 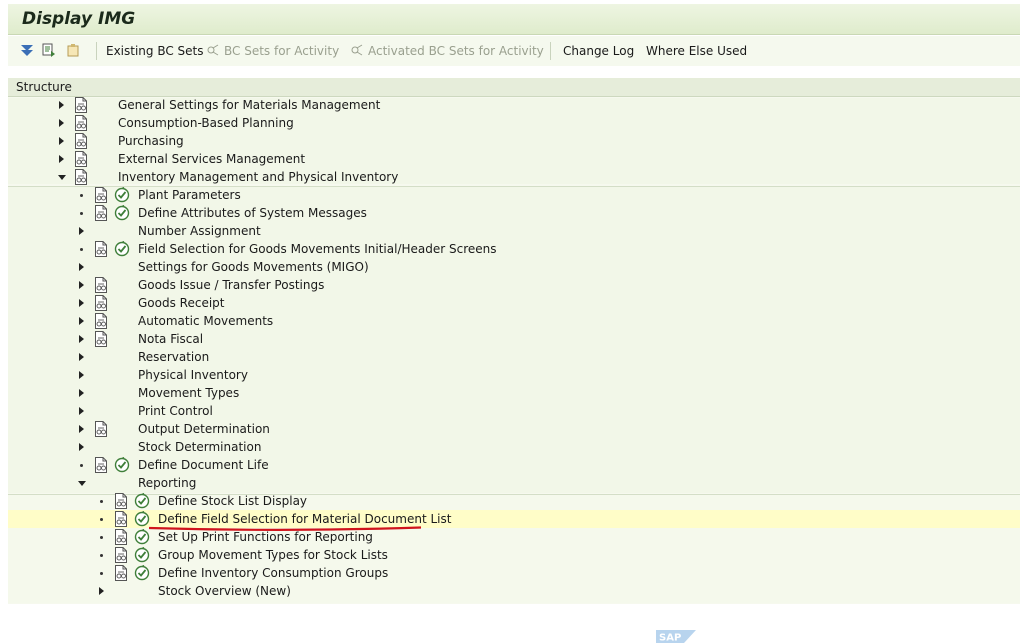 I want to click on activated-bc-sets-button: Activated BC Sets for Activity, so click(x=456, y=51).